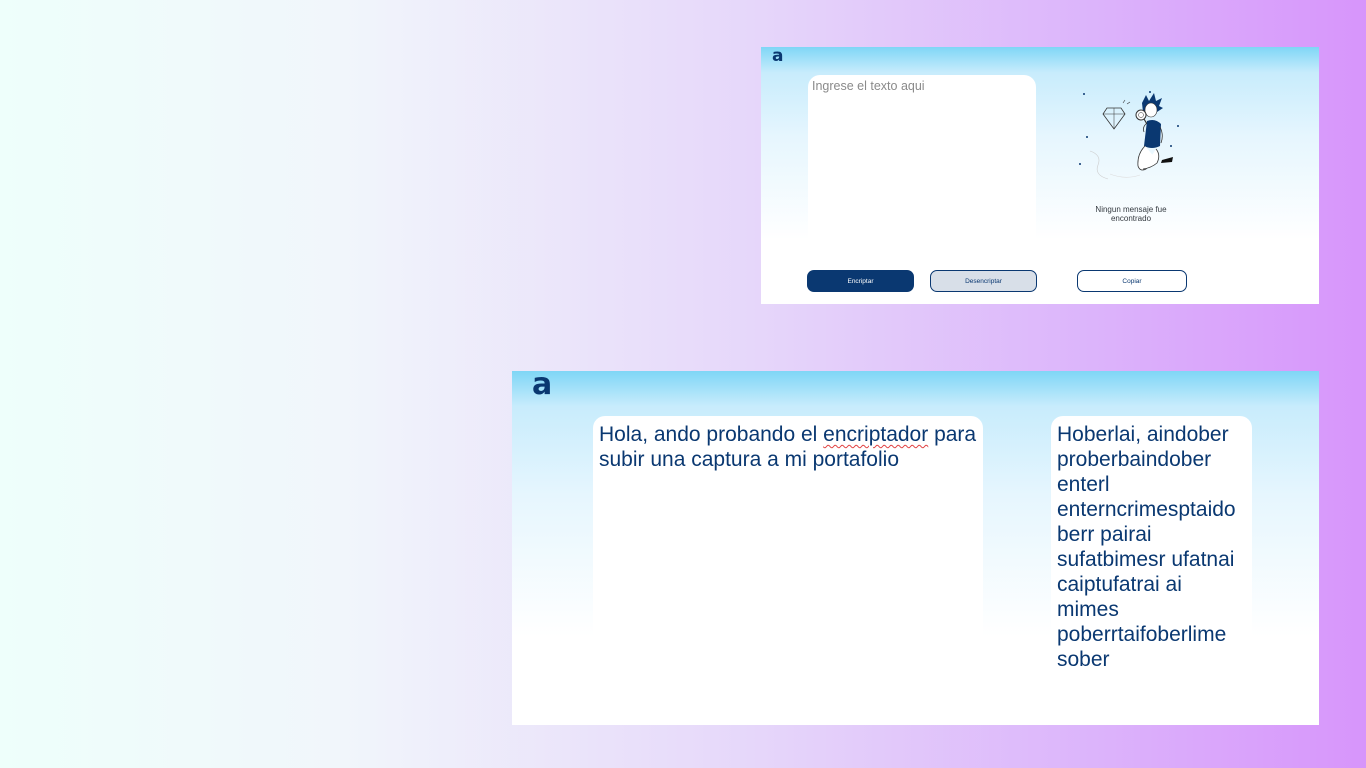  What do you see at coordinates (1131, 214) in the screenshot?
I see `no-message-text: Ningun mensaje fue encontrado` at bounding box center [1131, 214].